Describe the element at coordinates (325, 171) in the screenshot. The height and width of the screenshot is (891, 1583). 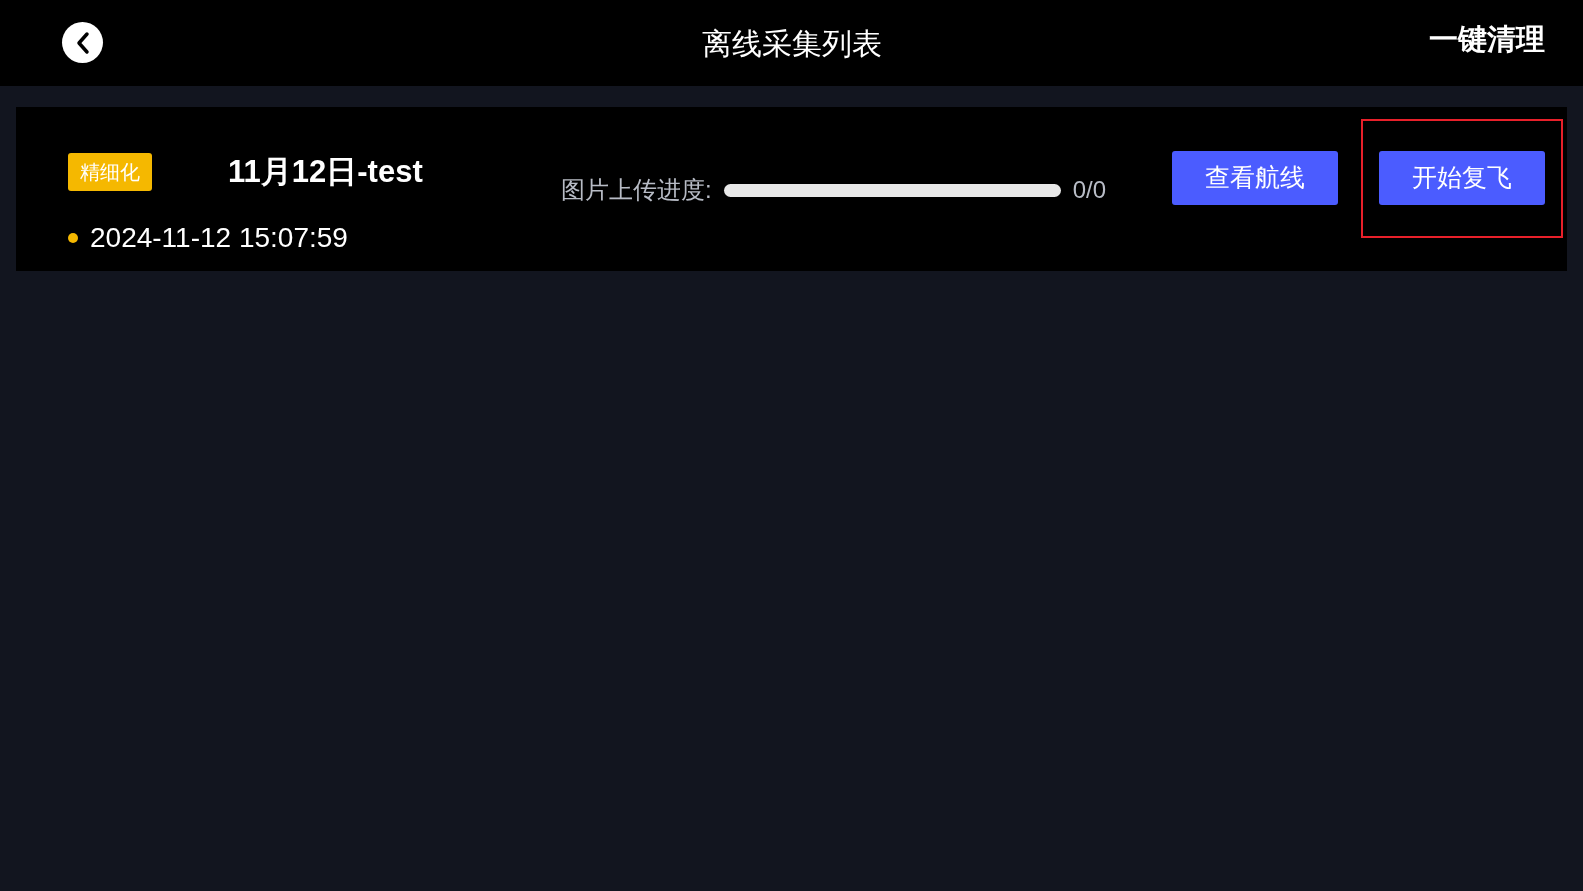
I see `task-title: 11月12日-test` at that location.